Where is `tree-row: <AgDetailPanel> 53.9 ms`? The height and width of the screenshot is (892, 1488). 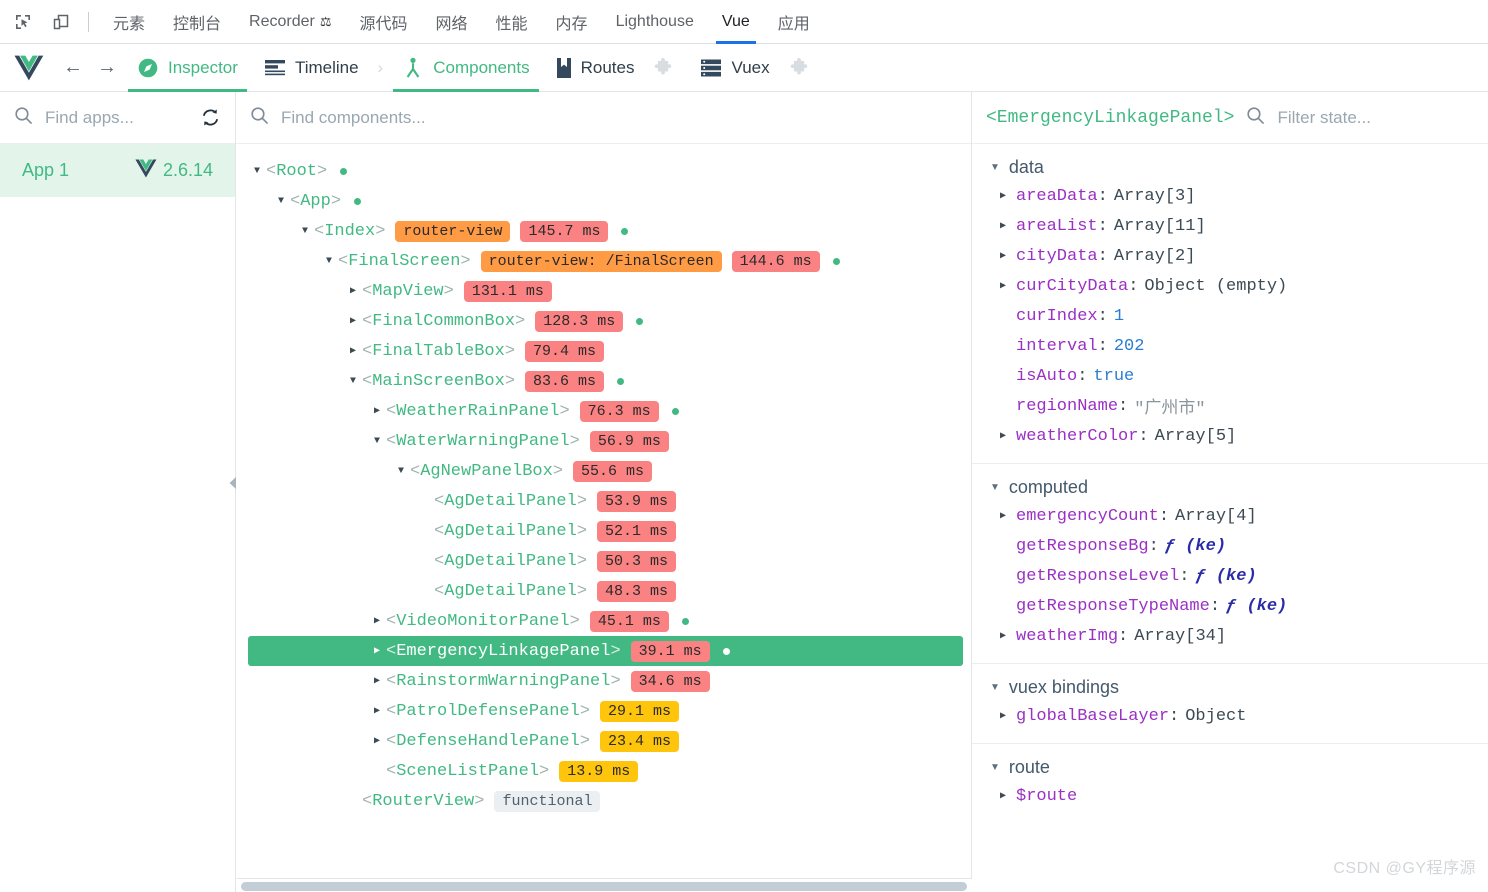 tree-row: <AgDetailPanel> 53.9 ms is located at coordinates (603, 501).